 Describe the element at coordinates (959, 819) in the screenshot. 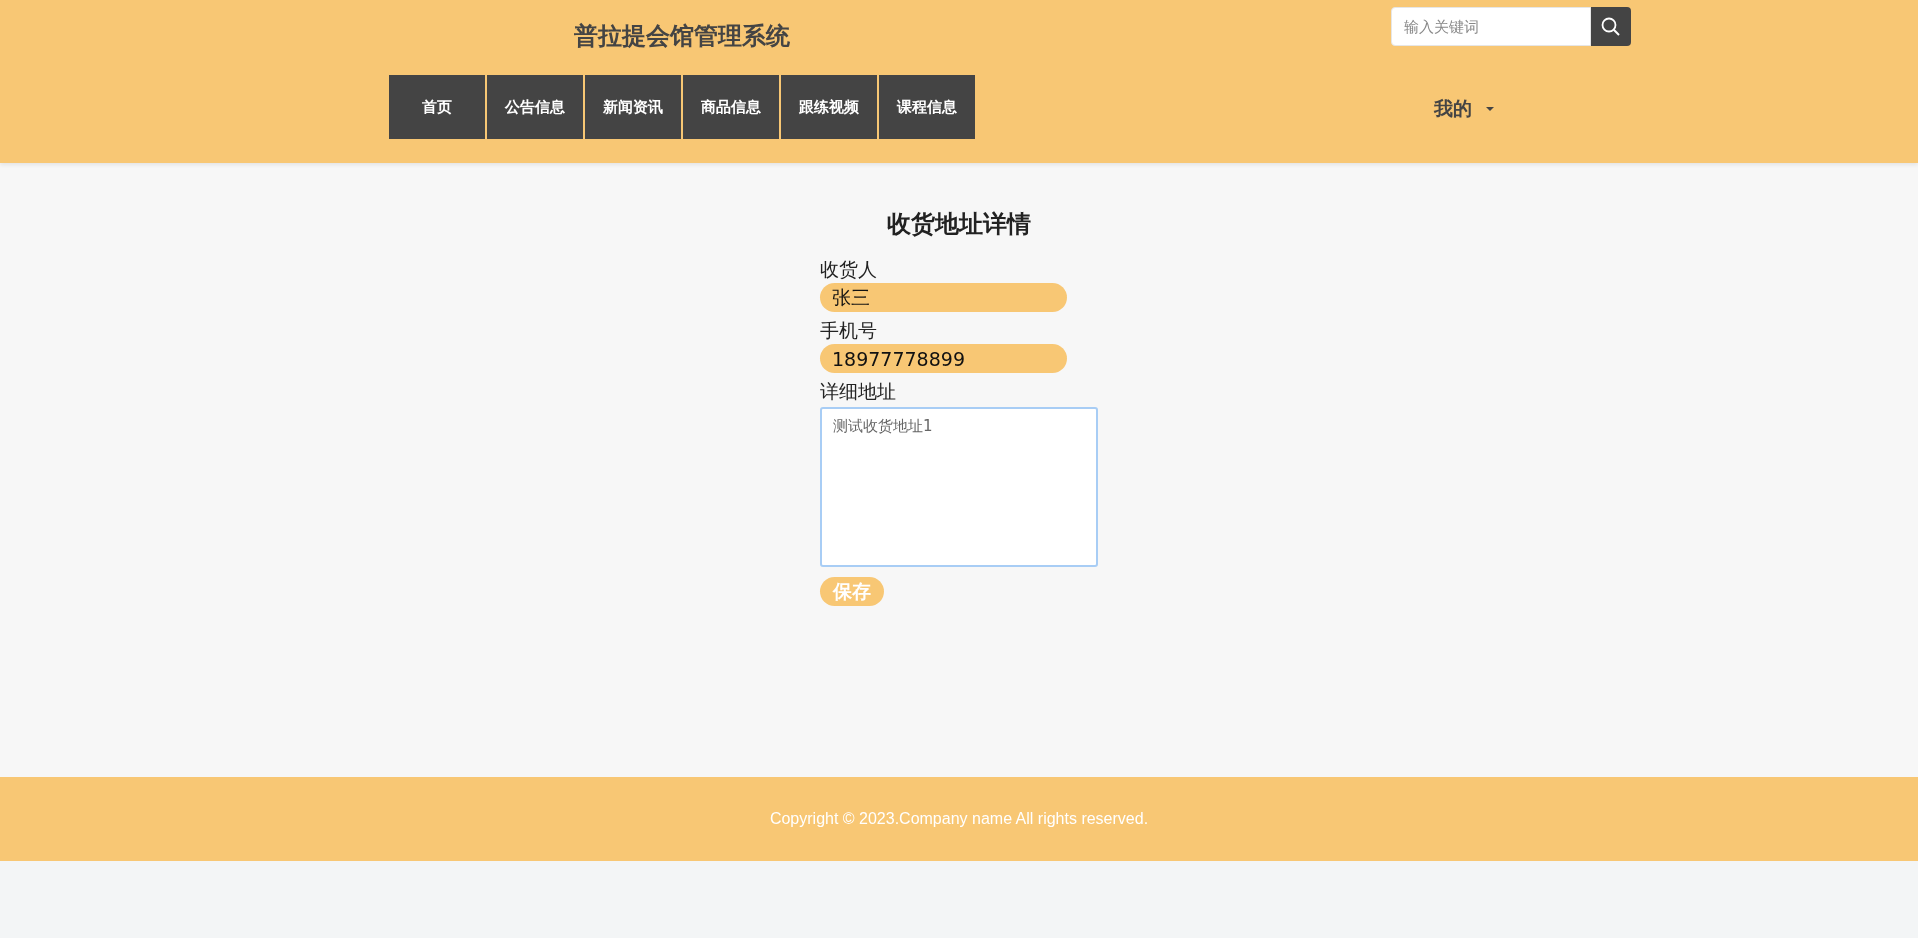

I see `copyright-text: Copyright © 2023.Company name All rights reserved.` at that location.